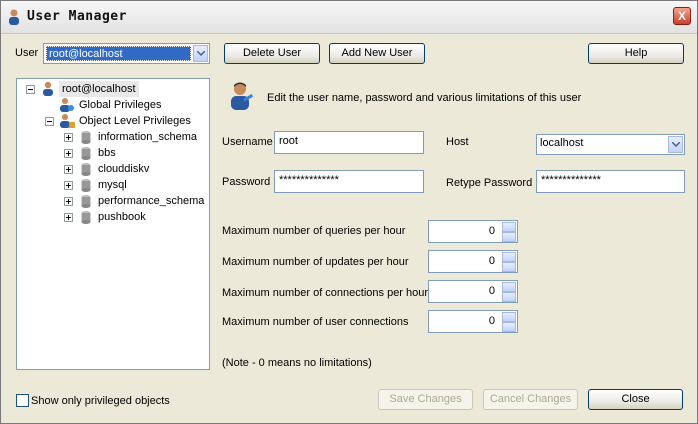 This screenshot has height=424, width=698. I want to click on title-bar: User Manager X, so click(349, 17).